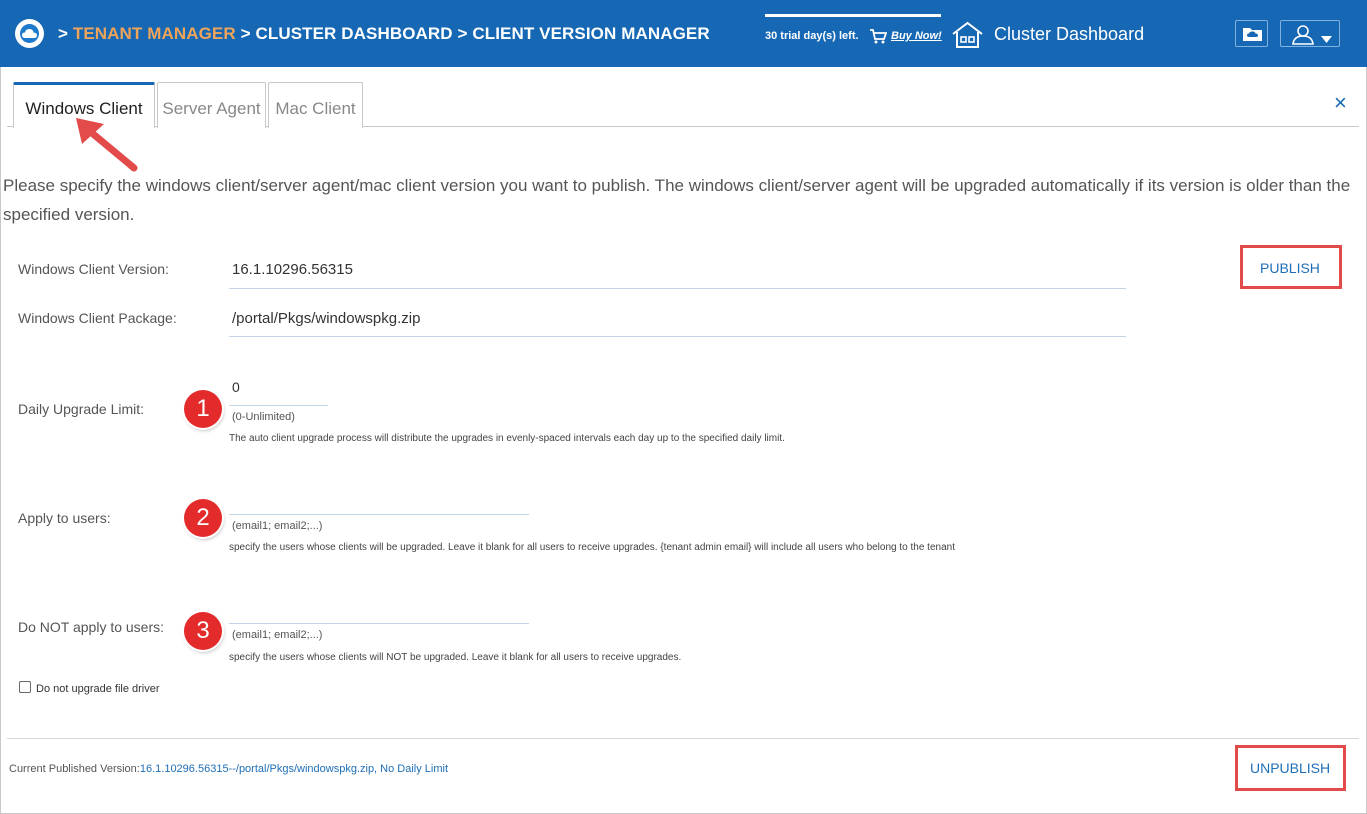 This screenshot has height=814, width=1367. Describe the element at coordinates (1326, 39) in the screenshot. I see `chevron-down-icon` at that location.